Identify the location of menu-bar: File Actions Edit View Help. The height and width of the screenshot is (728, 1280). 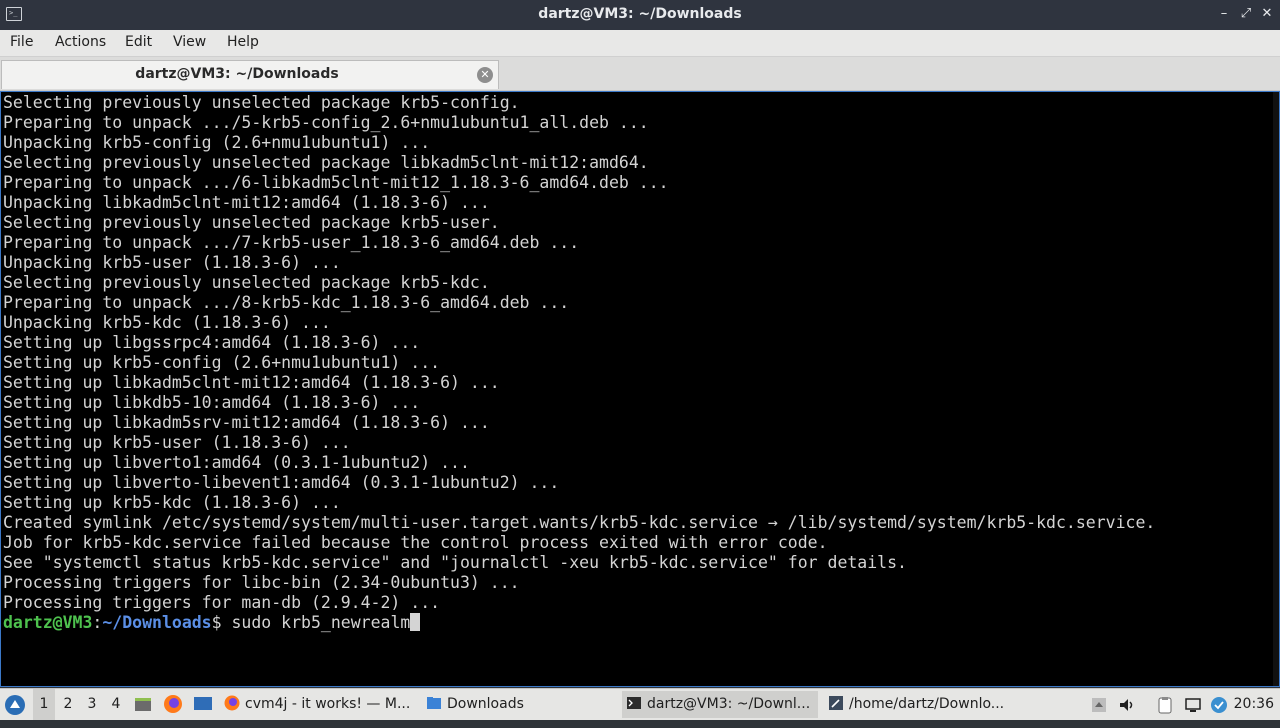
(640, 43).